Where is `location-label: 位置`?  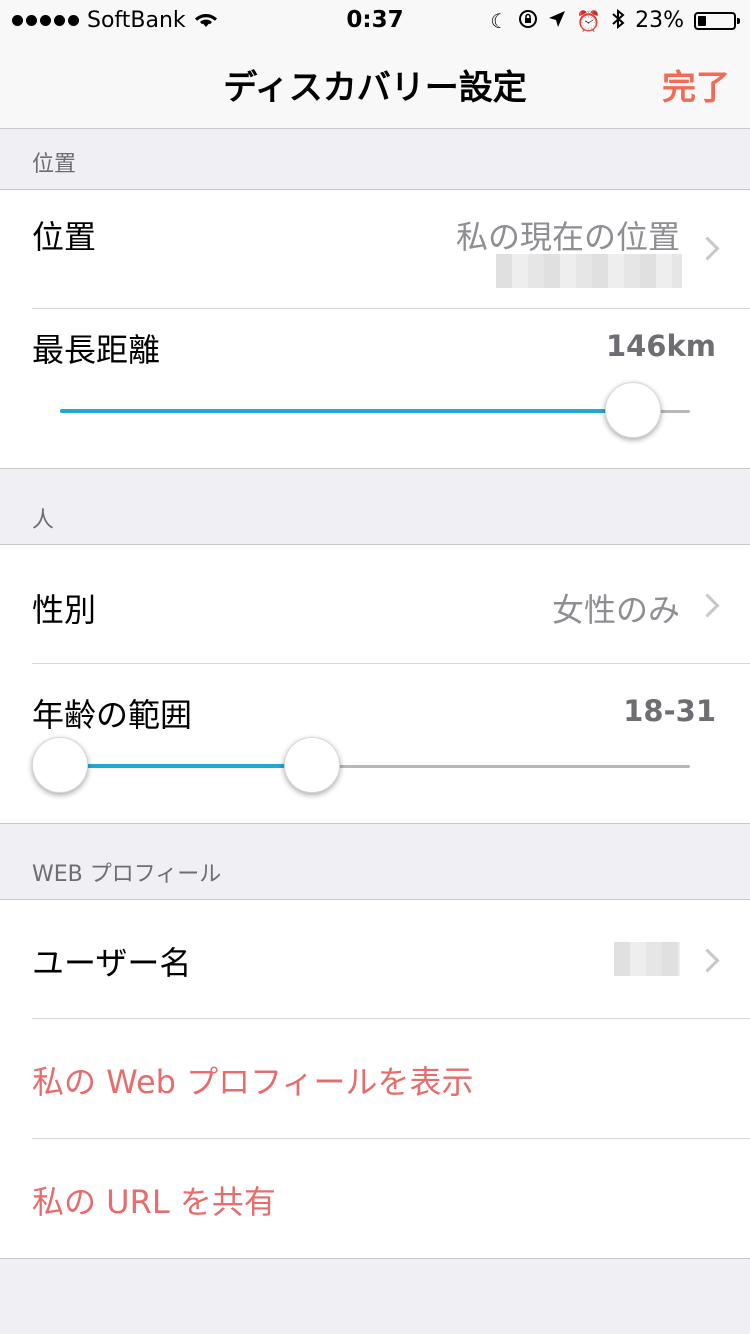
location-label: 位置 is located at coordinates (64, 237).